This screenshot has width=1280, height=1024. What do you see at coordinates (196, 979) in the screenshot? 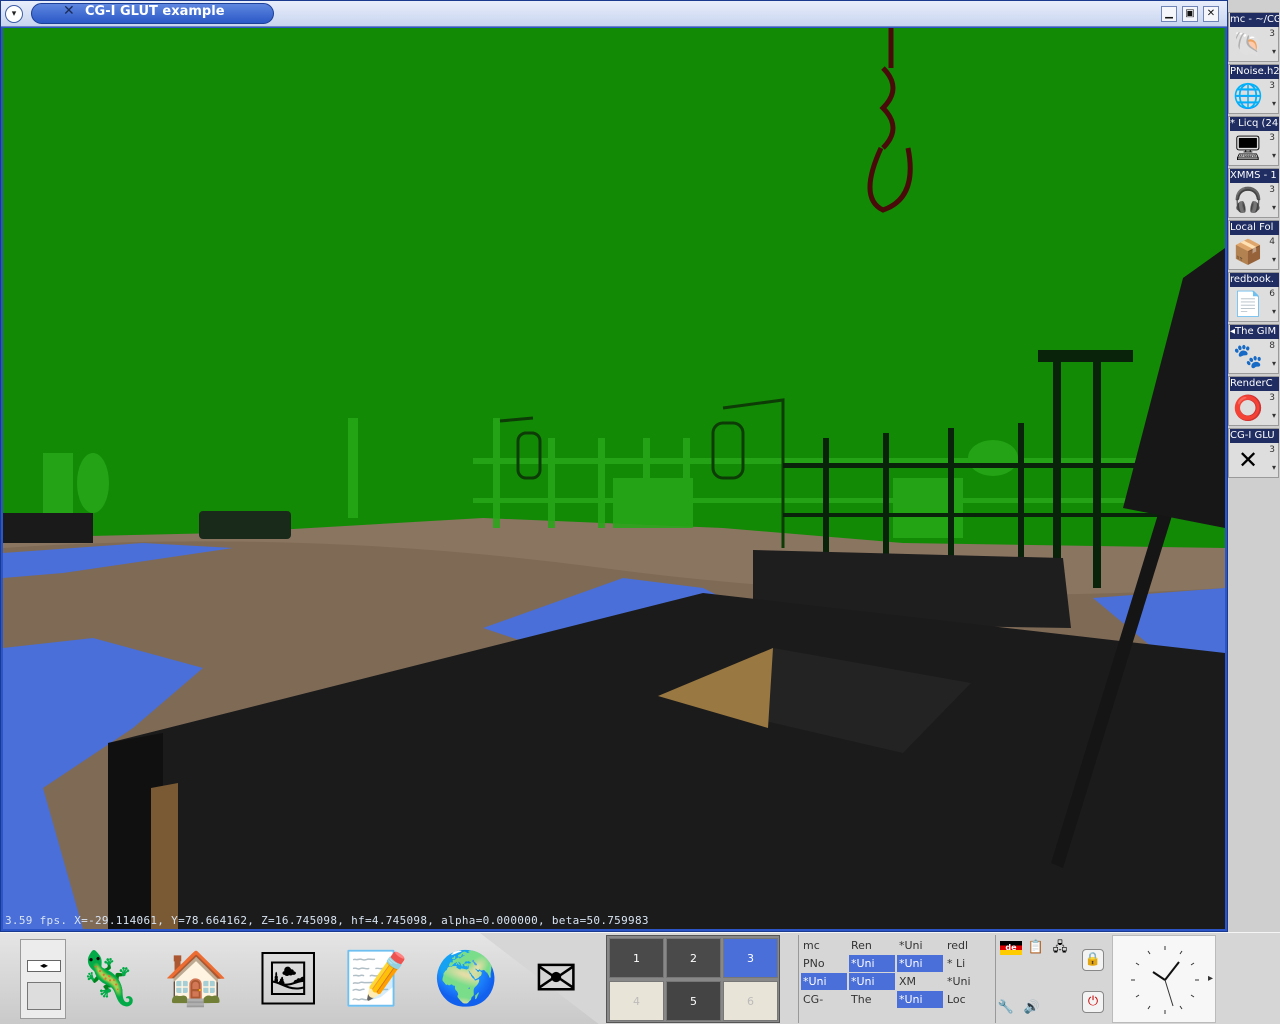
I see `home-launcher-icon: 🏠` at bounding box center [196, 979].